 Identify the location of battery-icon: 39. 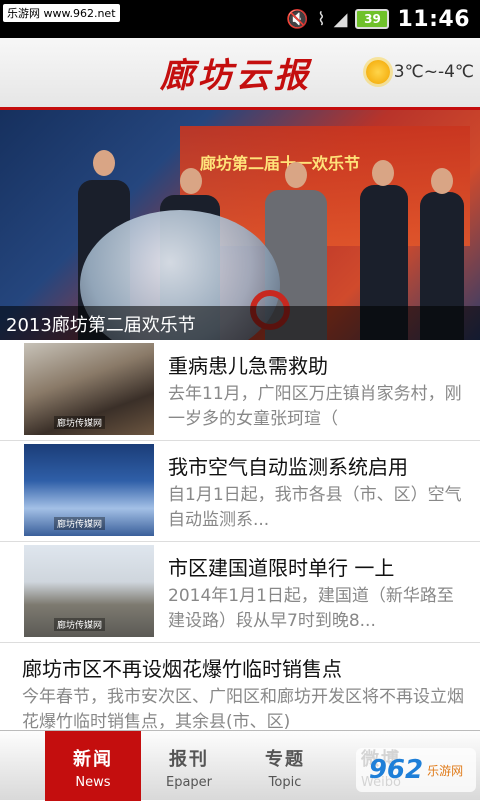
(372, 19).